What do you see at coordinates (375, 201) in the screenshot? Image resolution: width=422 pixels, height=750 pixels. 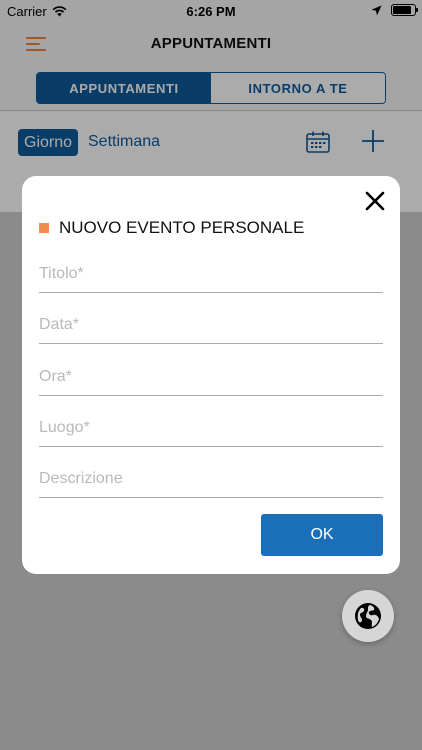 I see `close-icon` at bounding box center [375, 201].